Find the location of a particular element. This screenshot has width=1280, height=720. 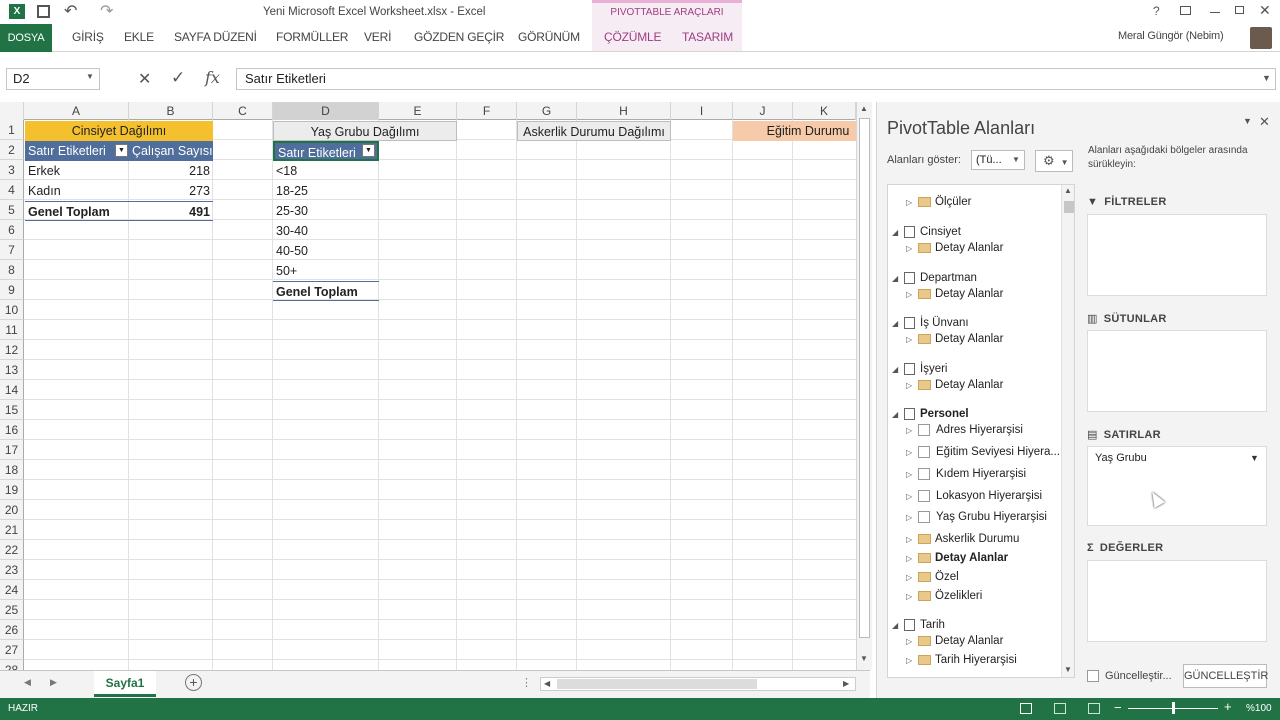

row-header-20: 20 is located at coordinates (12, 510).